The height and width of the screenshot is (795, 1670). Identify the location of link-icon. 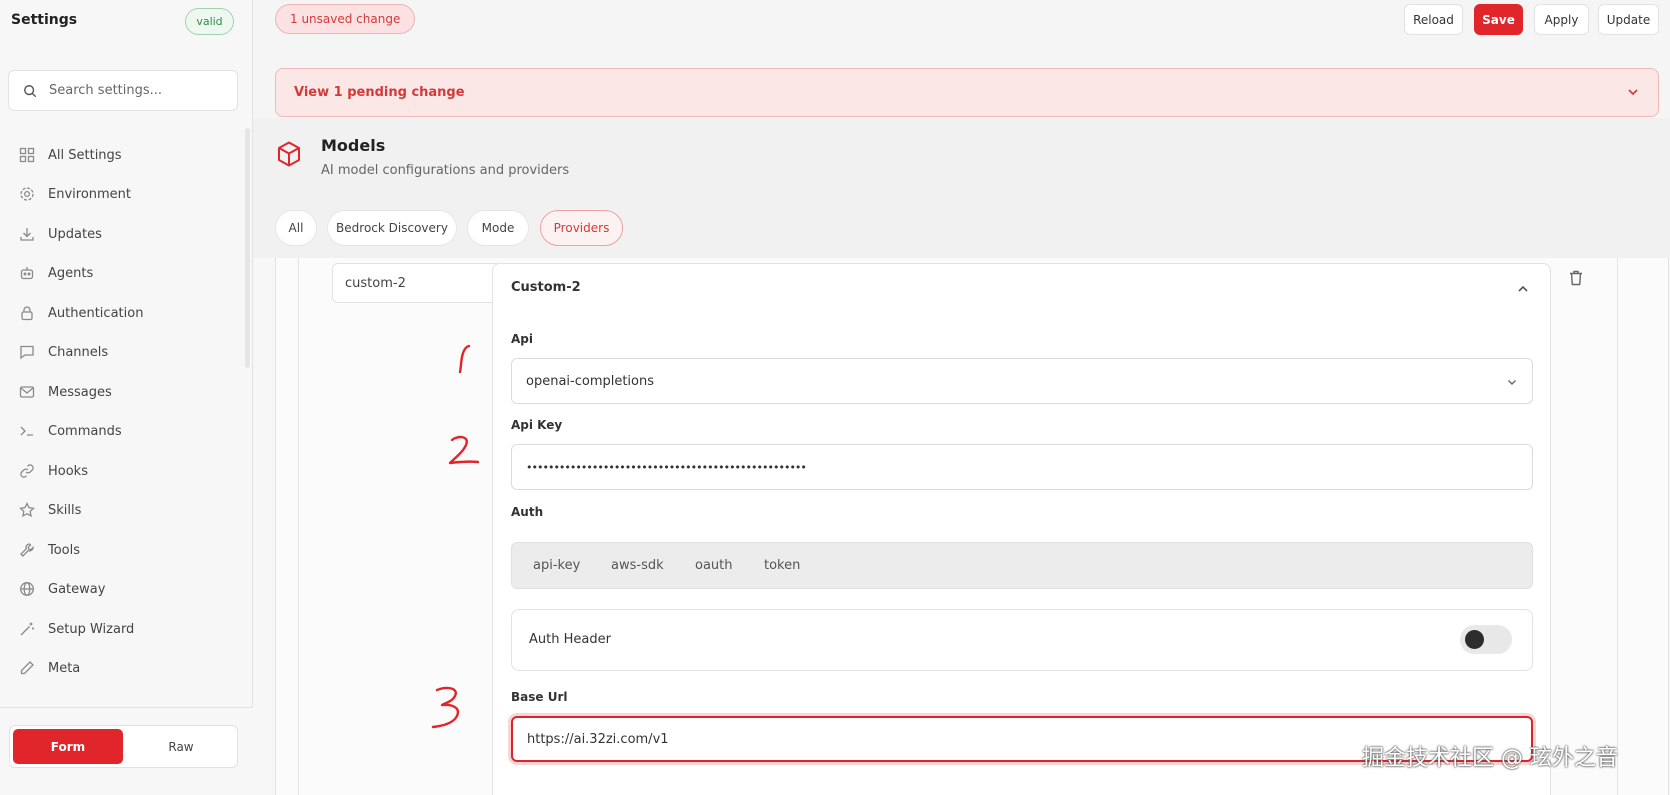
(27, 471).